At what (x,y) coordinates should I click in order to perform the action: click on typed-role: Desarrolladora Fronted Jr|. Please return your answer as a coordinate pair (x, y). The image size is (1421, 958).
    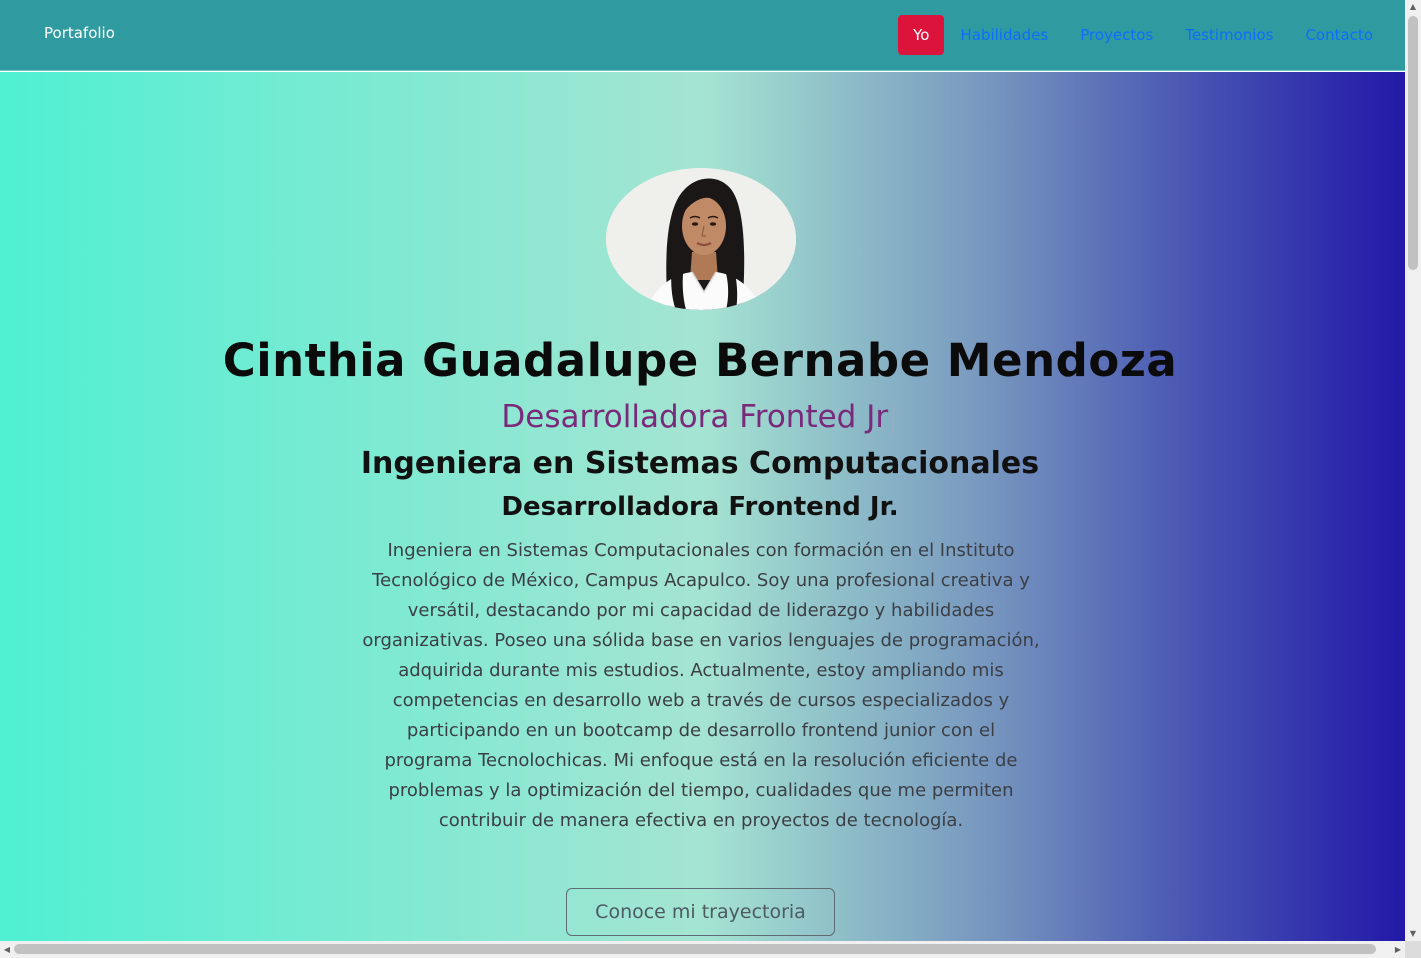
    Looking at the image, I should click on (700, 417).